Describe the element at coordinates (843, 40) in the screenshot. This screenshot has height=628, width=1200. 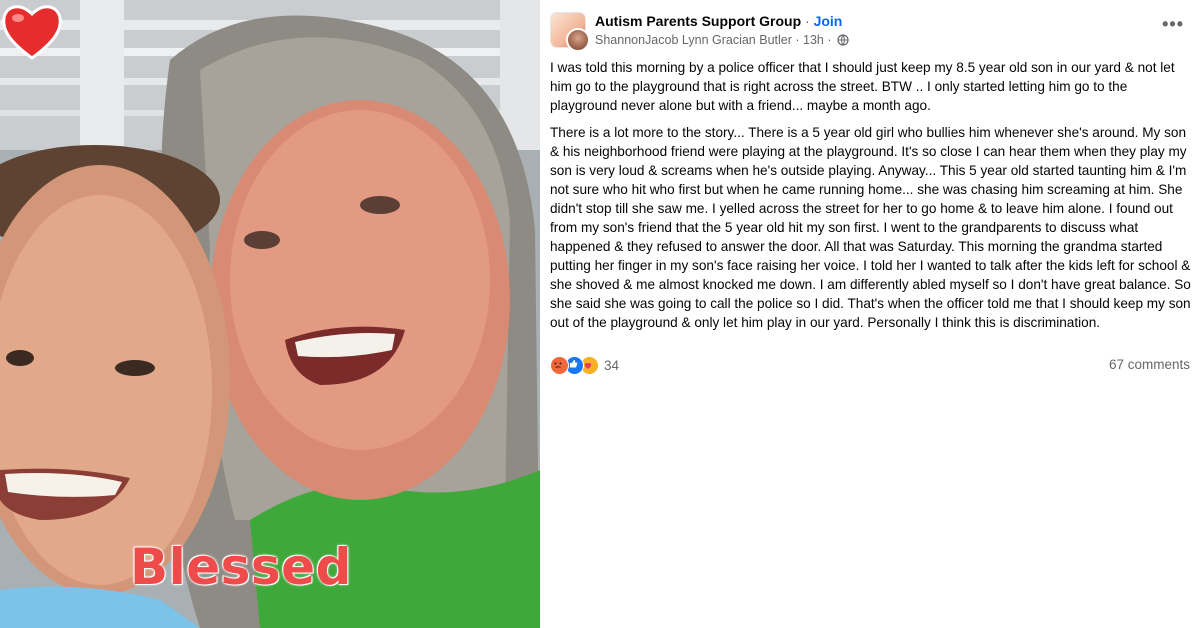
I see `globe-icon` at that location.